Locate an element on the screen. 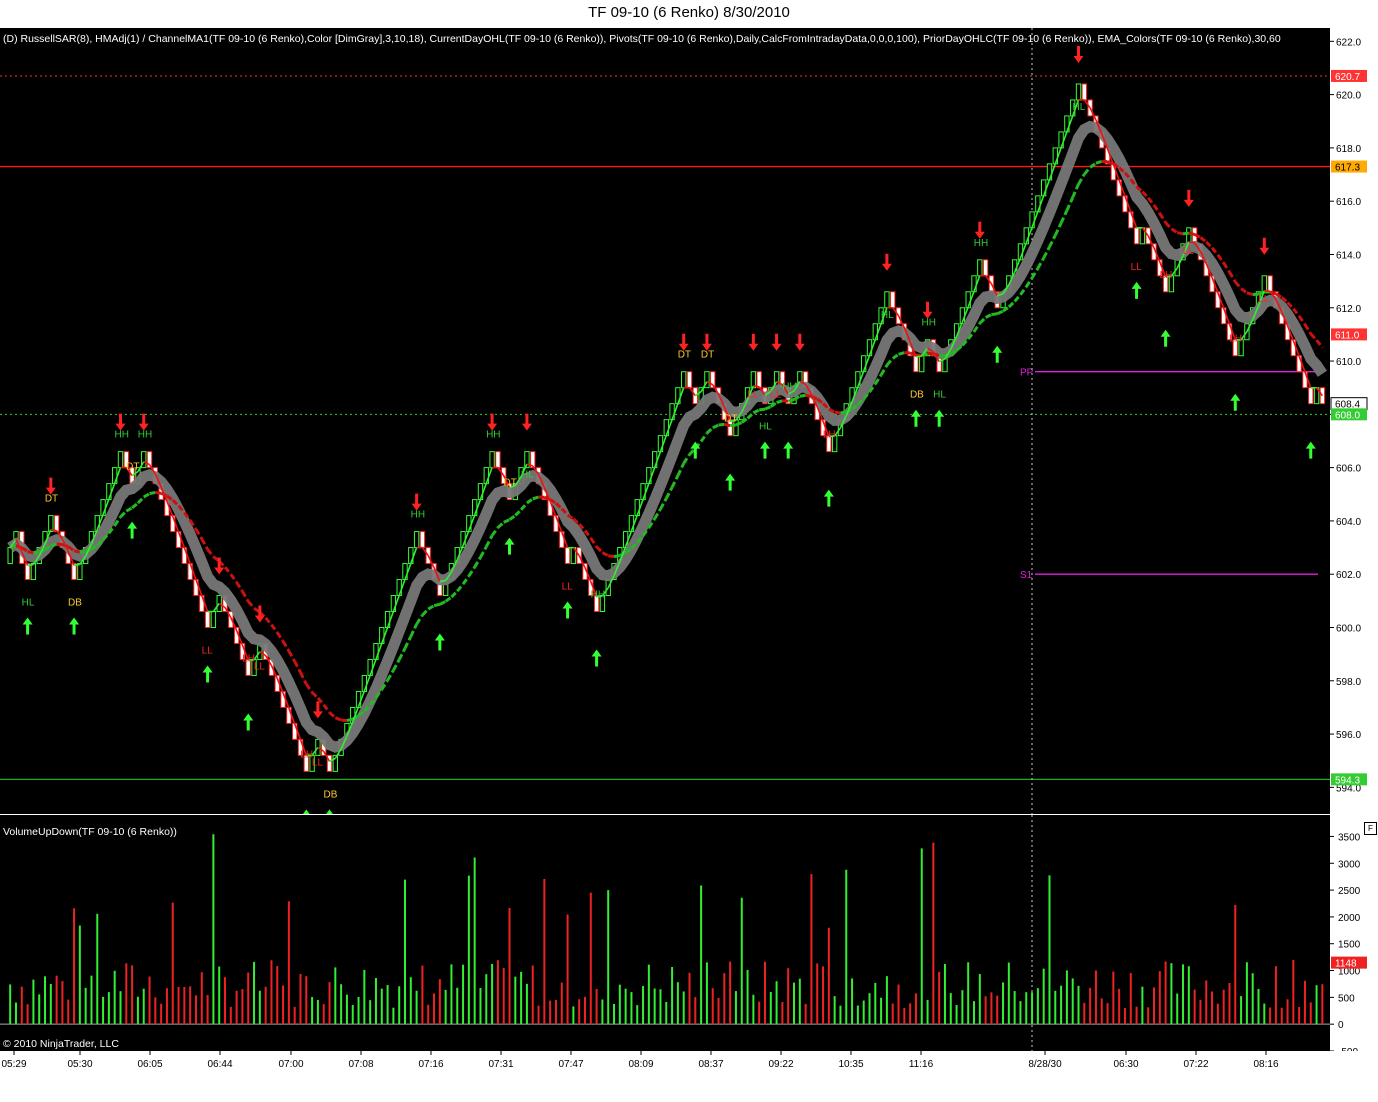 This screenshot has height=1102, width=1378. price-marker-label: 611.0 is located at coordinates (1347, 335).